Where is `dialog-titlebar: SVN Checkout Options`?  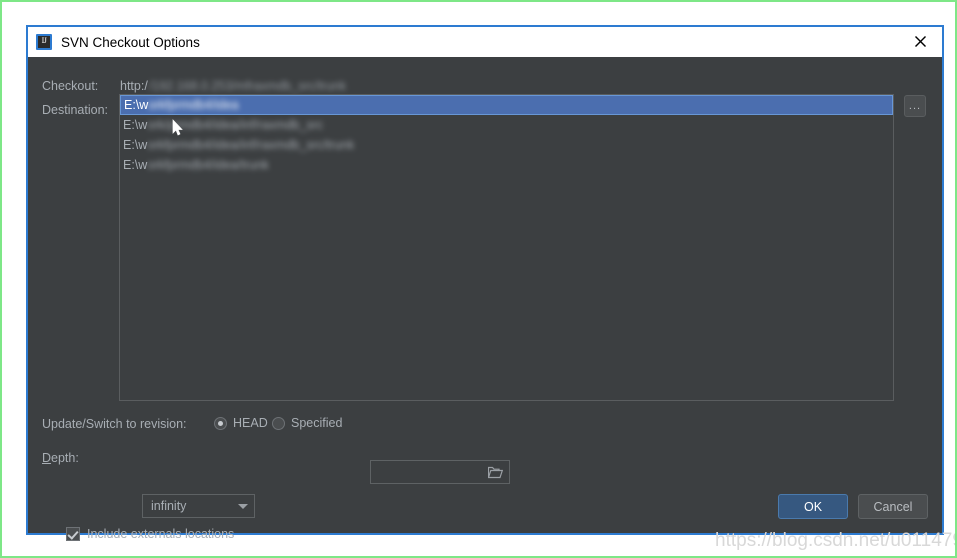
dialog-titlebar: SVN Checkout Options is located at coordinates (485, 42).